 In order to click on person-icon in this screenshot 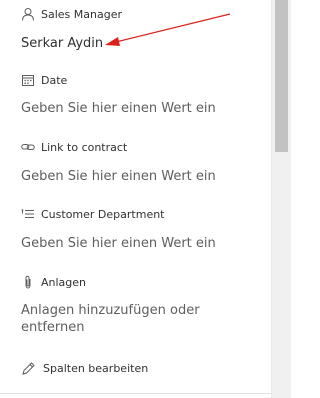, I will do `click(28, 14)`.